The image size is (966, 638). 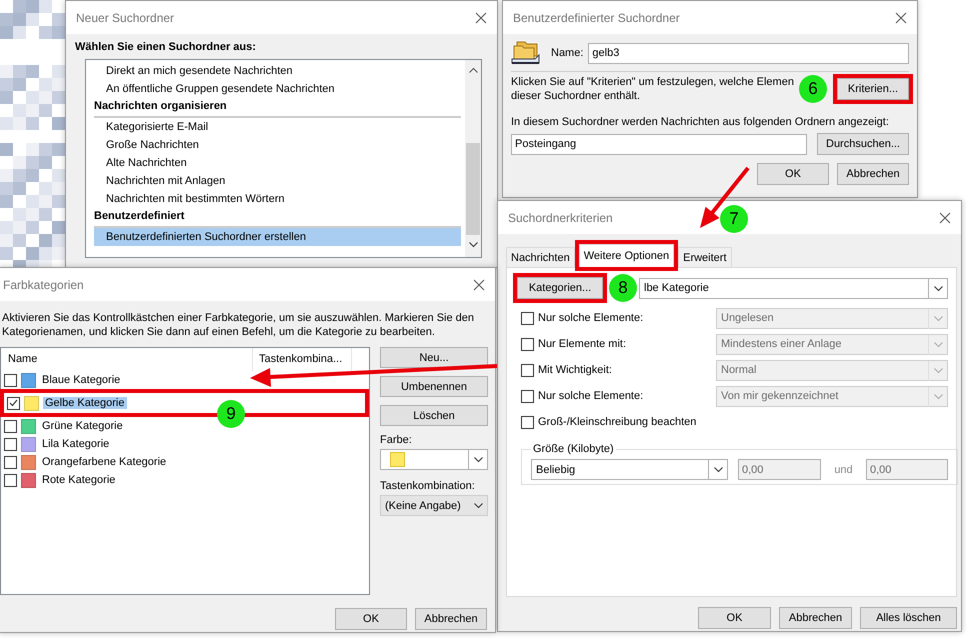 What do you see at coordinates (705, 257) in the screenshot?
I see `tab: Erweitert` at bounding box center [705, 257].